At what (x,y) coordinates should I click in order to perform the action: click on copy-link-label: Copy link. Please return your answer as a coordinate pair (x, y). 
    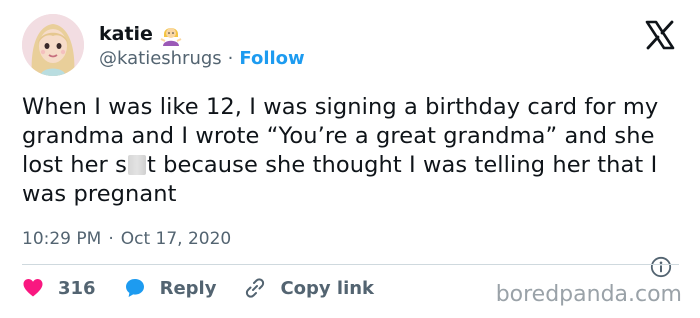
    Looking at the image, I should click on (327, 288).